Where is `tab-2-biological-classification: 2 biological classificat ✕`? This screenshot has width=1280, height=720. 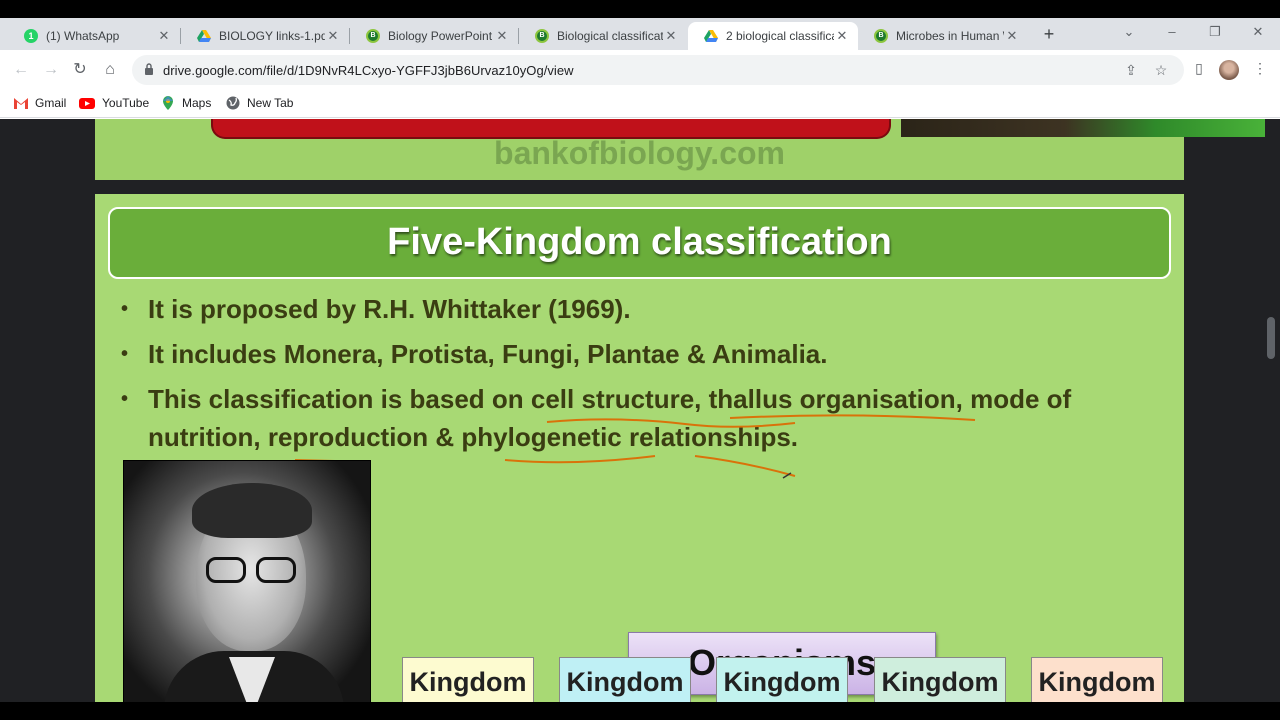
tab-2-biological-classification: 2 biological classificat ✕ is located at coordinates (773, 36).